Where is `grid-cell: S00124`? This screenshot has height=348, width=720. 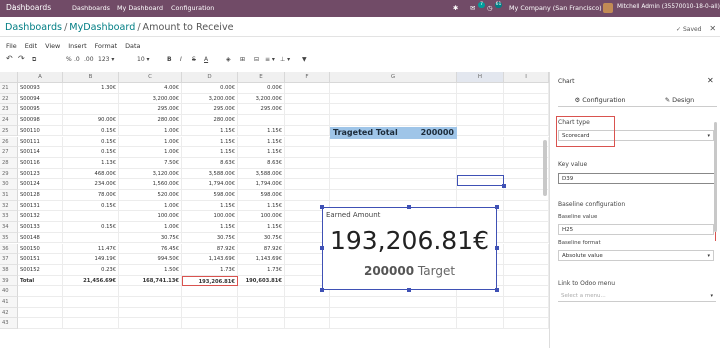 grid-cell: S00124 is located at coordinates (40, 184).